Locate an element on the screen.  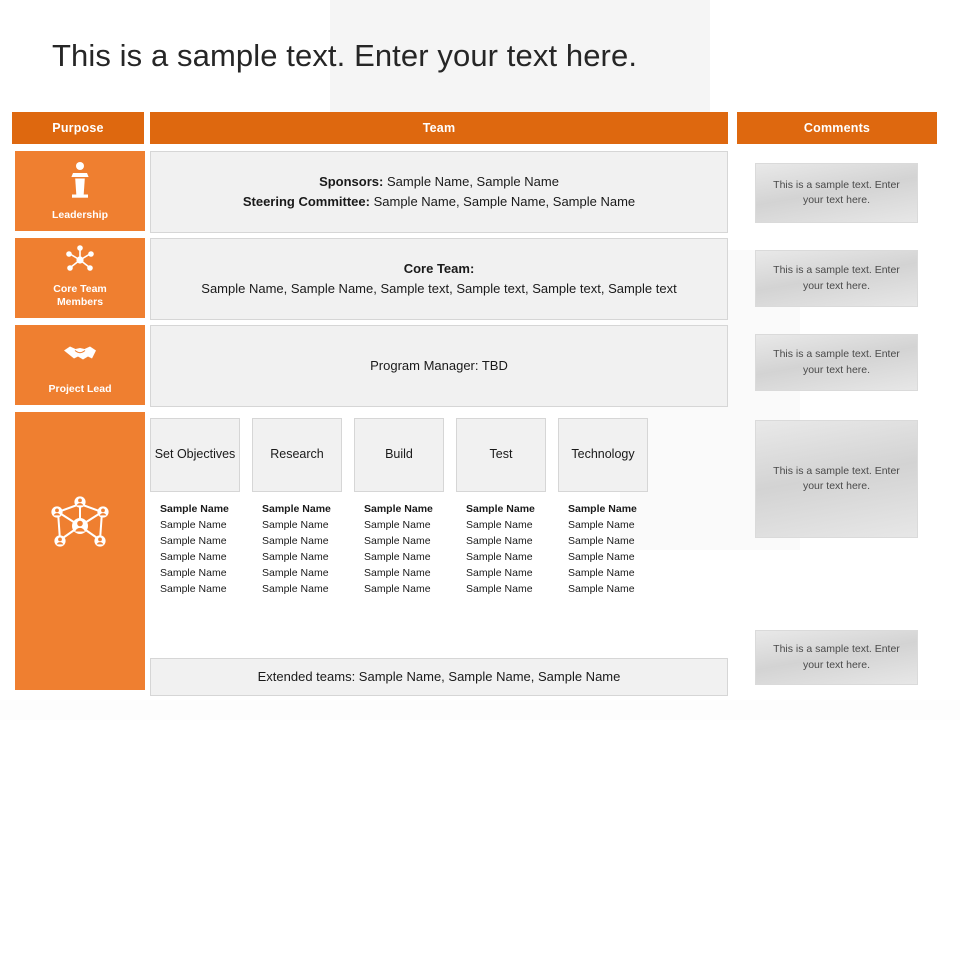
purpose-tile-leadership-label: Leadership is located at coordinates (80, 214).